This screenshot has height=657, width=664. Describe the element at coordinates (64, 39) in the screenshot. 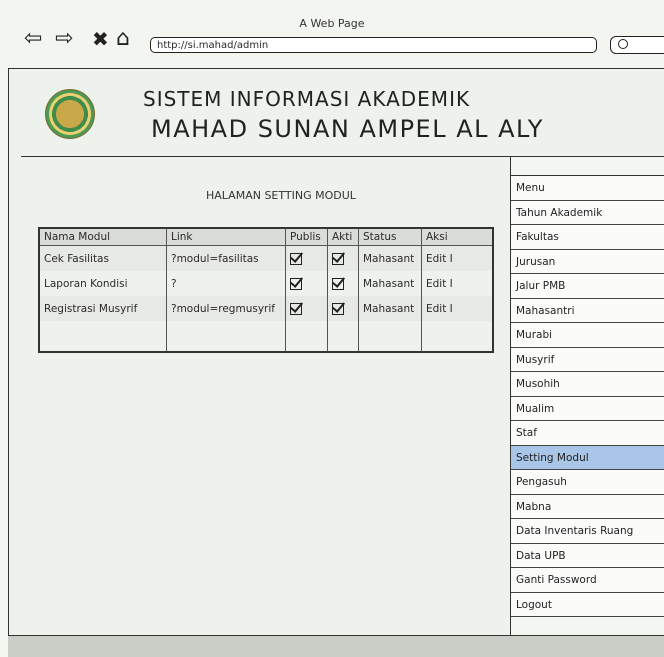

I see `forward-arrow-icon: ⇨` at that location.